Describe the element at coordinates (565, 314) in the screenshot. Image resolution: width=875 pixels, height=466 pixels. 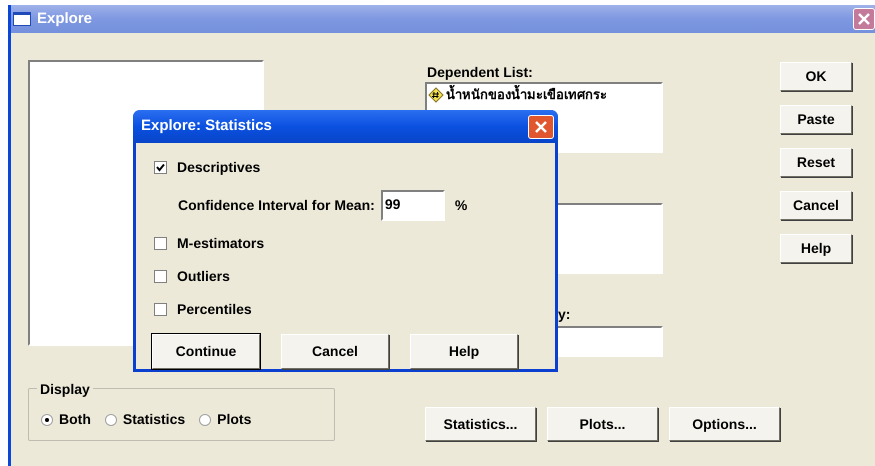
I see `field-label: y:` at that location.